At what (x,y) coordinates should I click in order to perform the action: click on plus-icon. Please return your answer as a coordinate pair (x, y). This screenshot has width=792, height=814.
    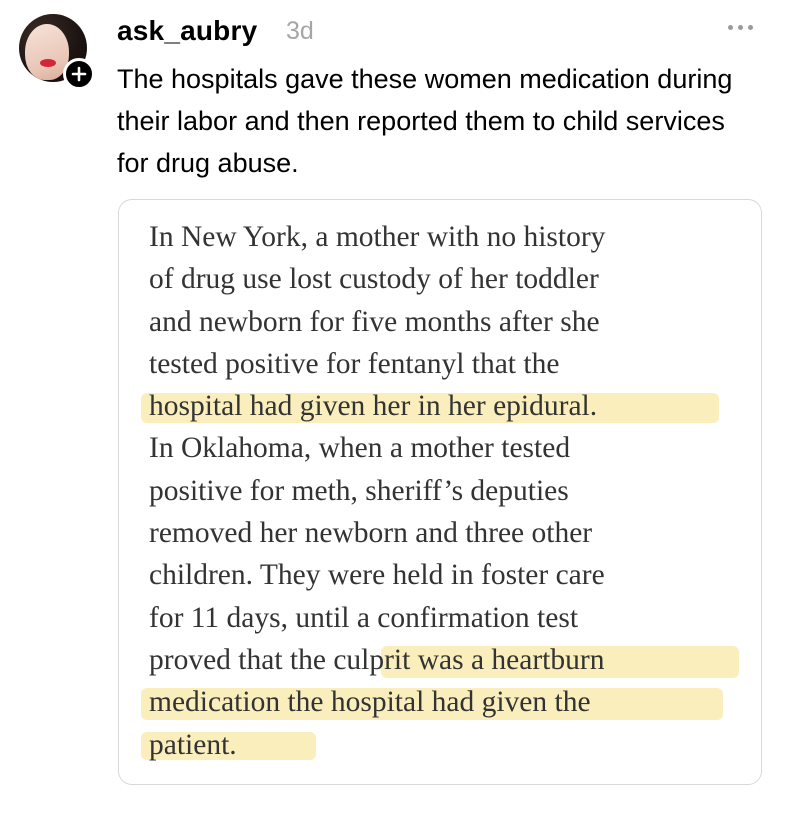
    Looking at the image, I should click on (79, 74).